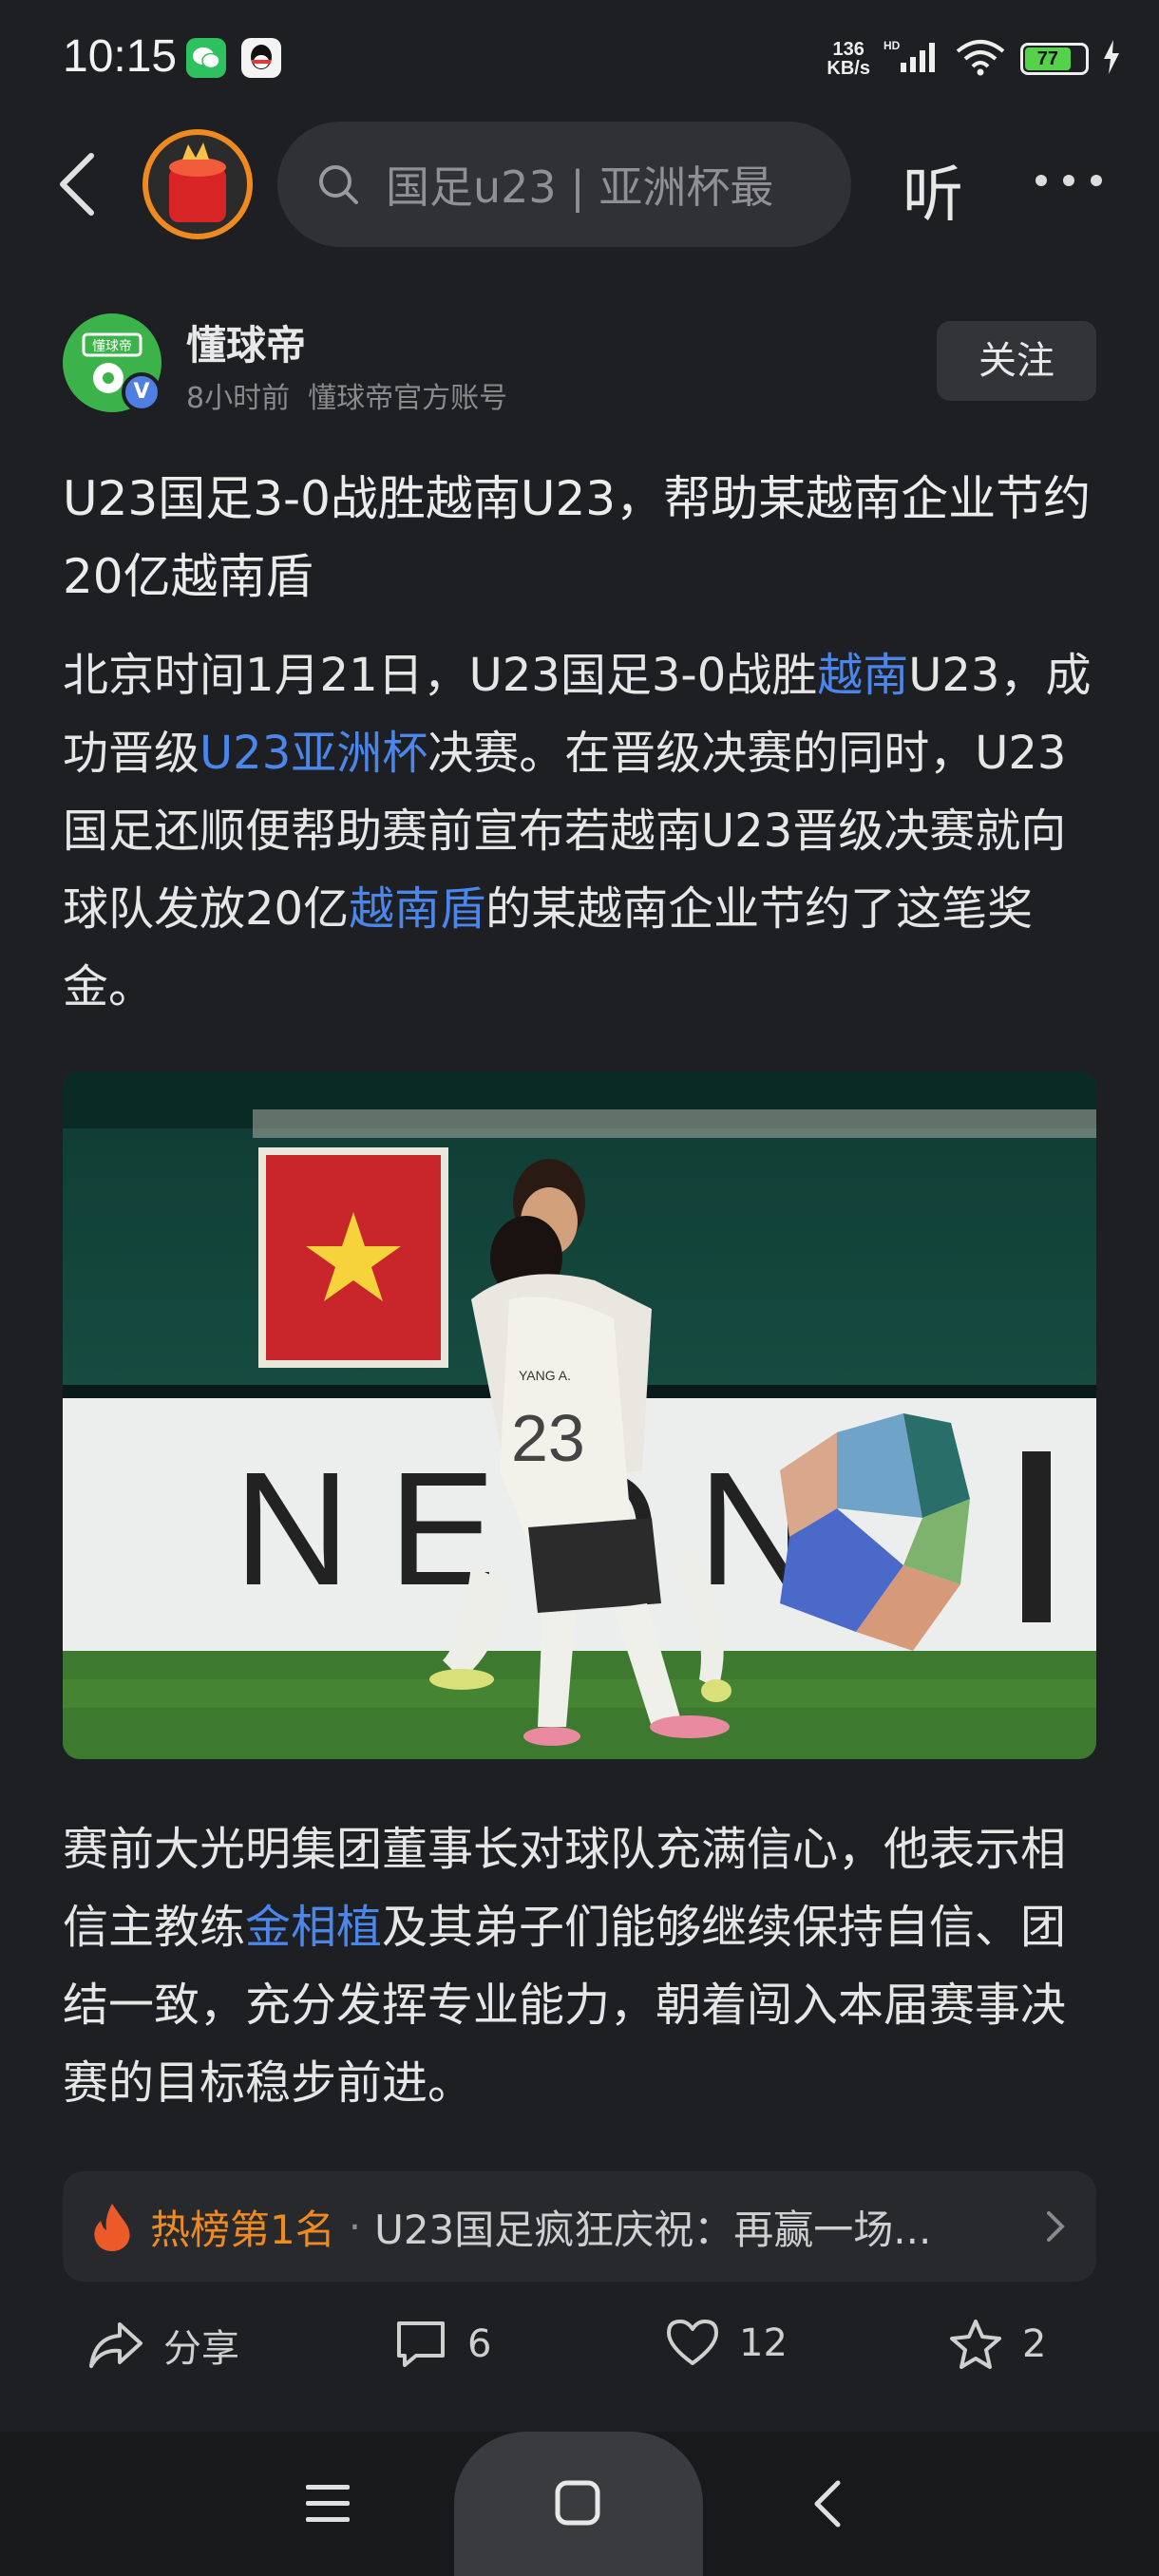 The width and height of the screenshot is (1159, 2576). I want to click on menu-button, so click(328, 2505).